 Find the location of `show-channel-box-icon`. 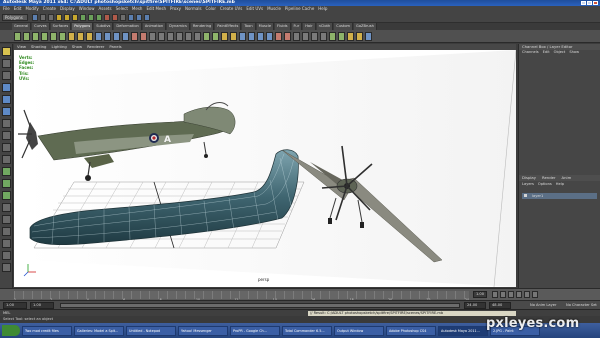

show-channel-box-icon is located at coordinates (147, 17).